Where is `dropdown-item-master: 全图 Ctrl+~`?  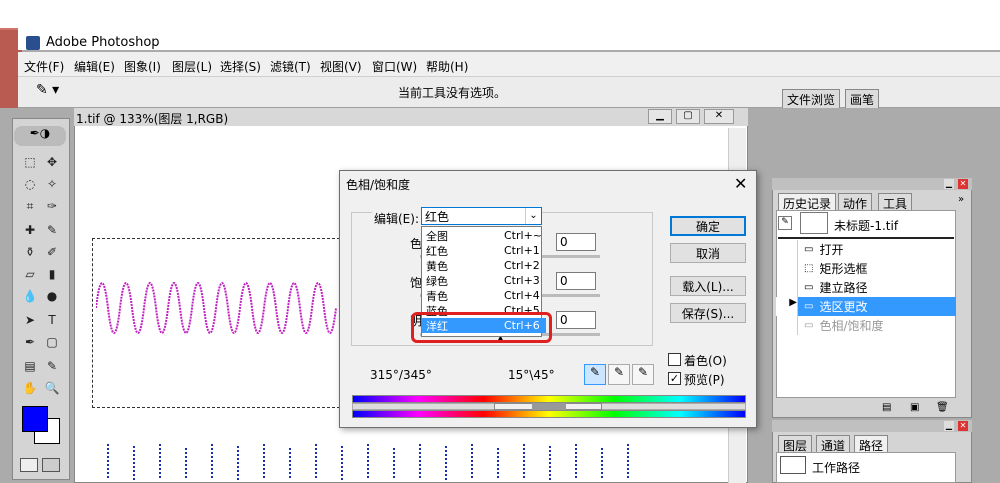
dropdown-item-master: 全图 Ctrl+~ is located at coordinates (484, 235).